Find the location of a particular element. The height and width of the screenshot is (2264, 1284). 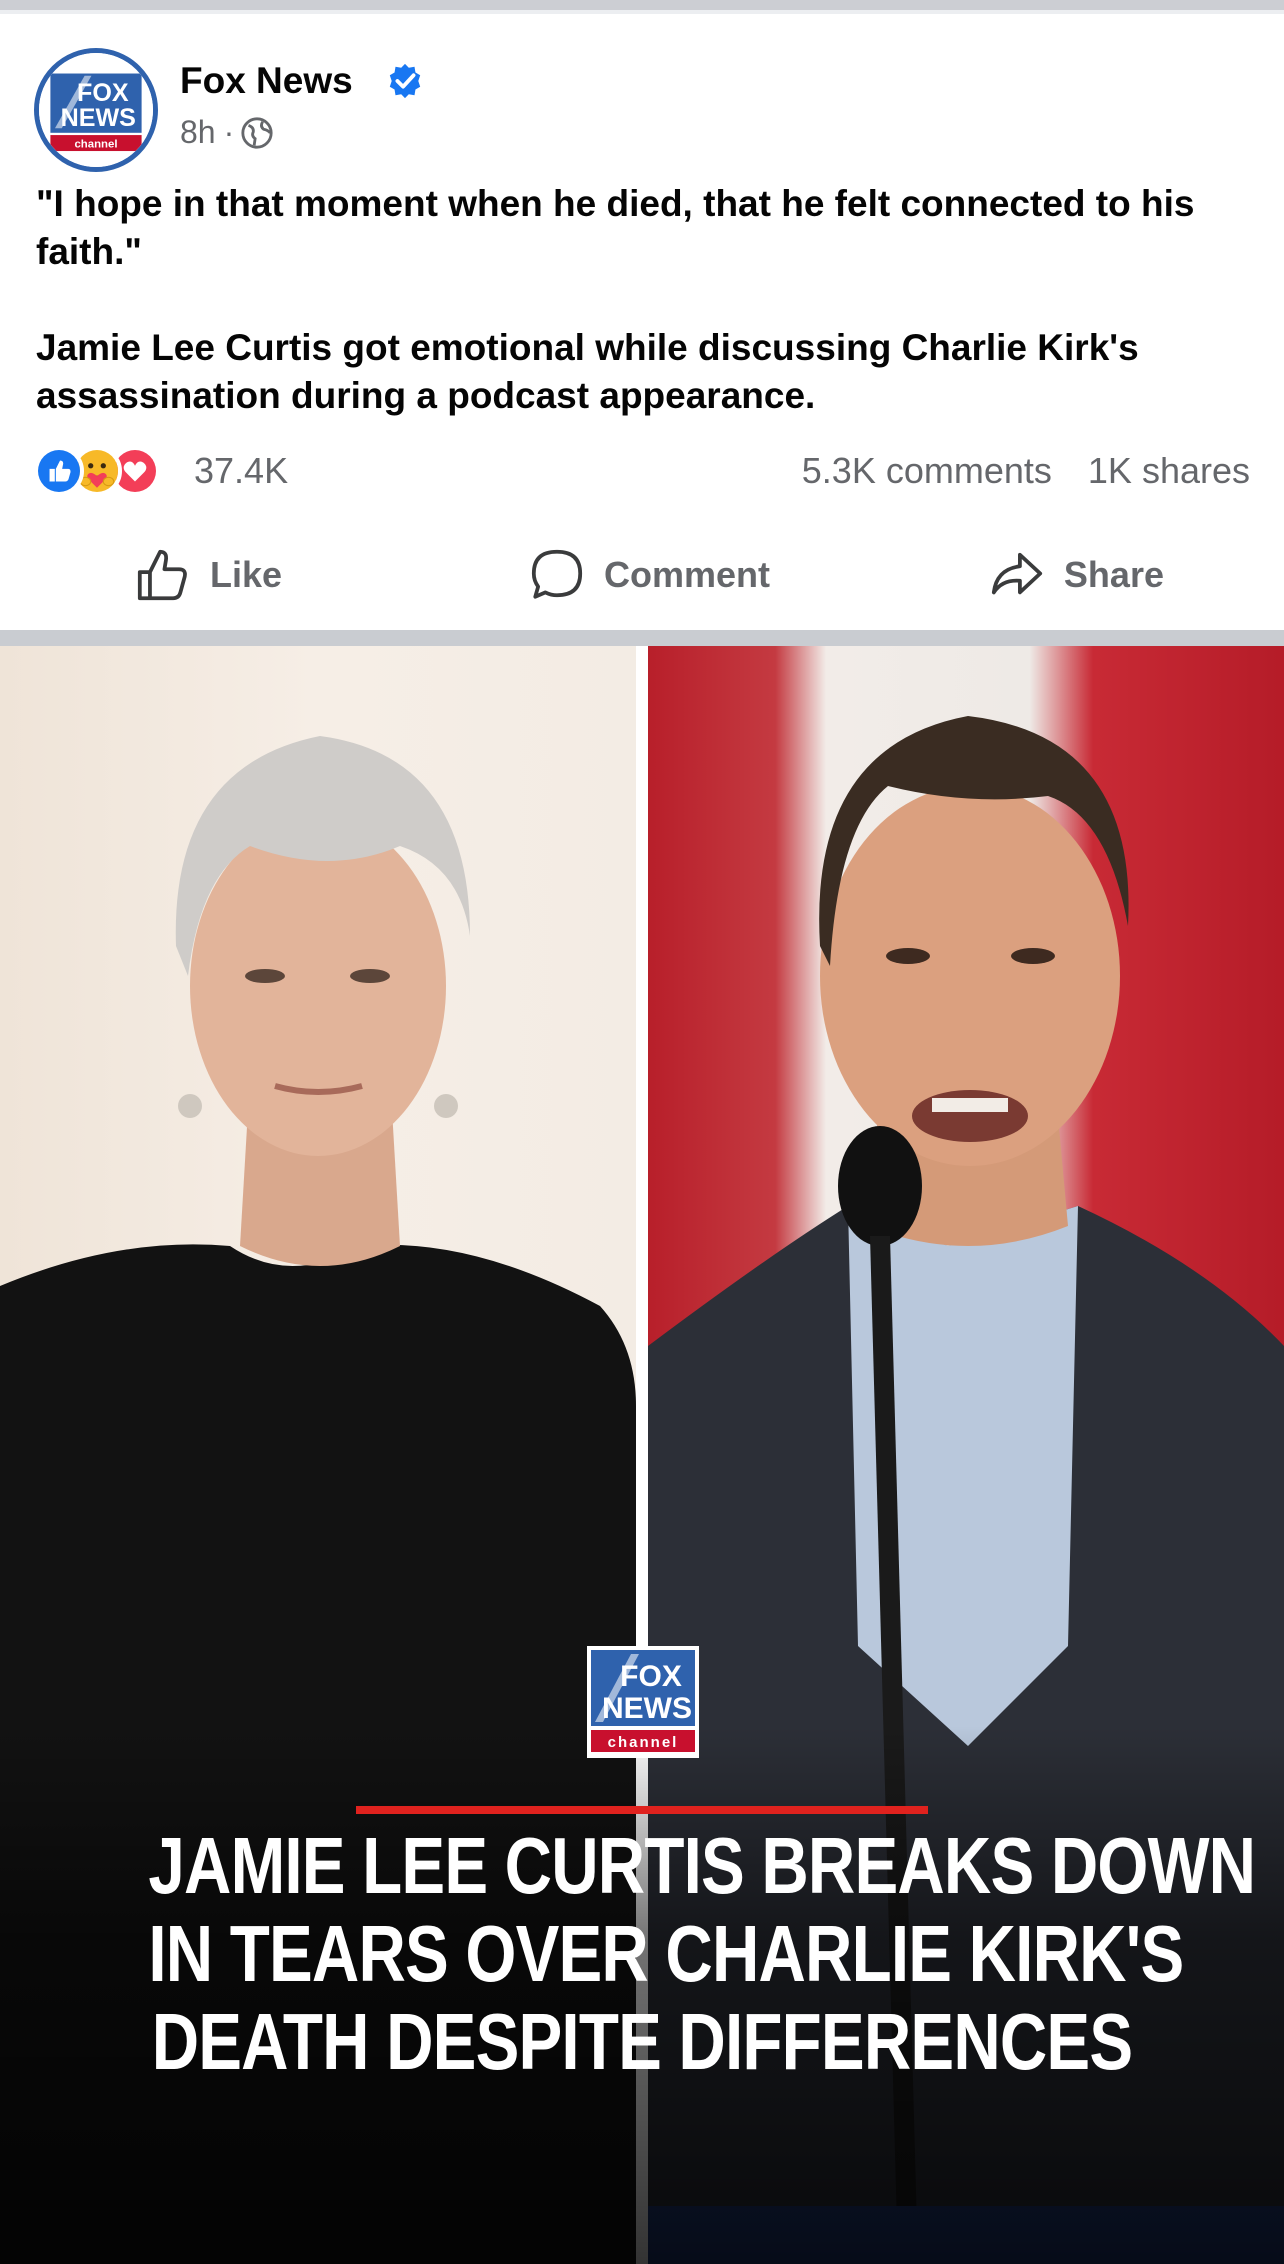

share-count: 1K shares is located at coordinates (1169, 470).